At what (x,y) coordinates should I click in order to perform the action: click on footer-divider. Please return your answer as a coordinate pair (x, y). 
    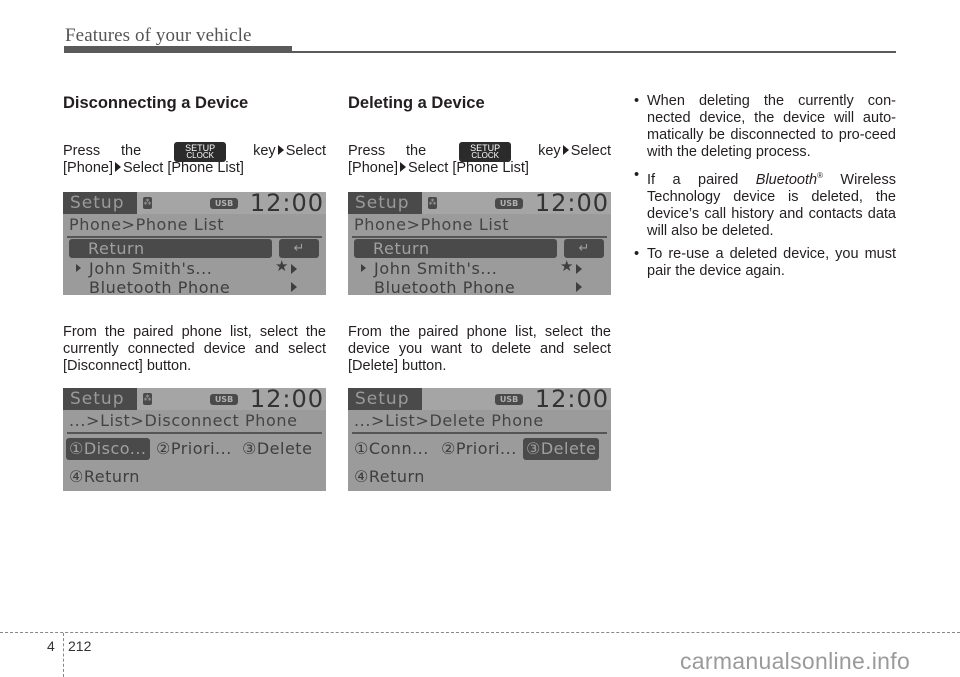
    Looking at the image, I should click on (63, 655).